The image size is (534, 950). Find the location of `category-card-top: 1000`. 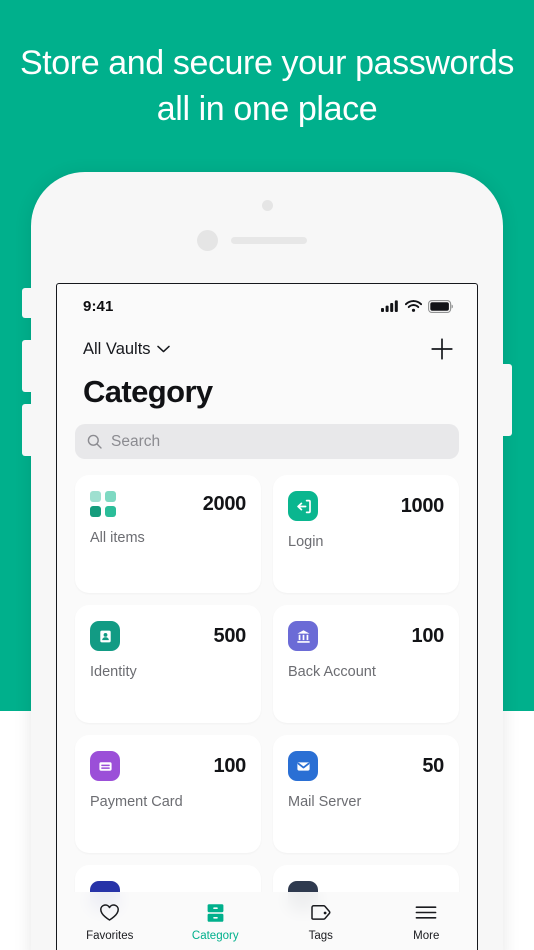

category-card-top: 1000 is located at coordinates (366, 506).